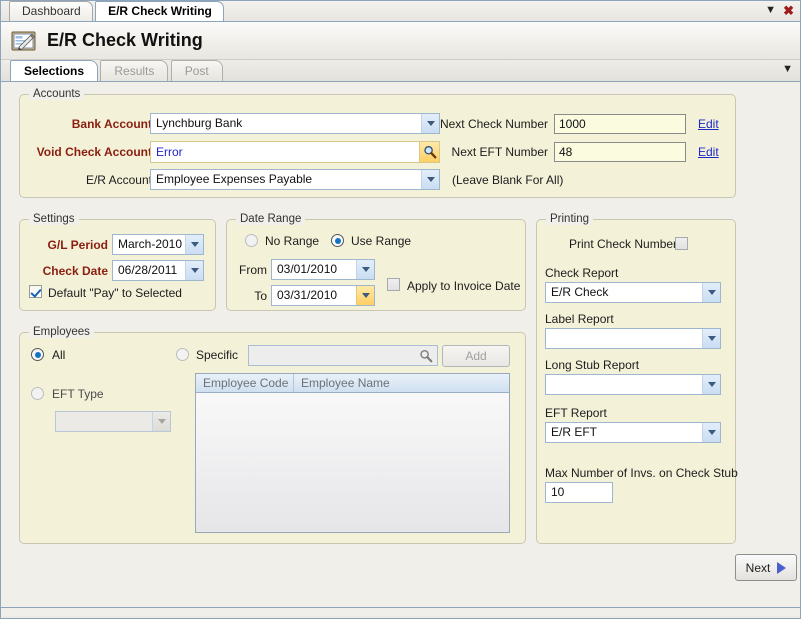 Image resolution: width=801 pixels, height=619 pixels. I want to click on gl-period-label: G/L Period, so click(77, 245).